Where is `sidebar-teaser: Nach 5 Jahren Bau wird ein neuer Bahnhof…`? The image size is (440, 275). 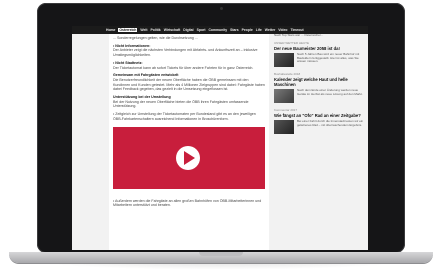 sidebar-teaser: Nach 5 Jahren Bau wird ein neuer Bahnhof… is located at coordinates (320, 59).